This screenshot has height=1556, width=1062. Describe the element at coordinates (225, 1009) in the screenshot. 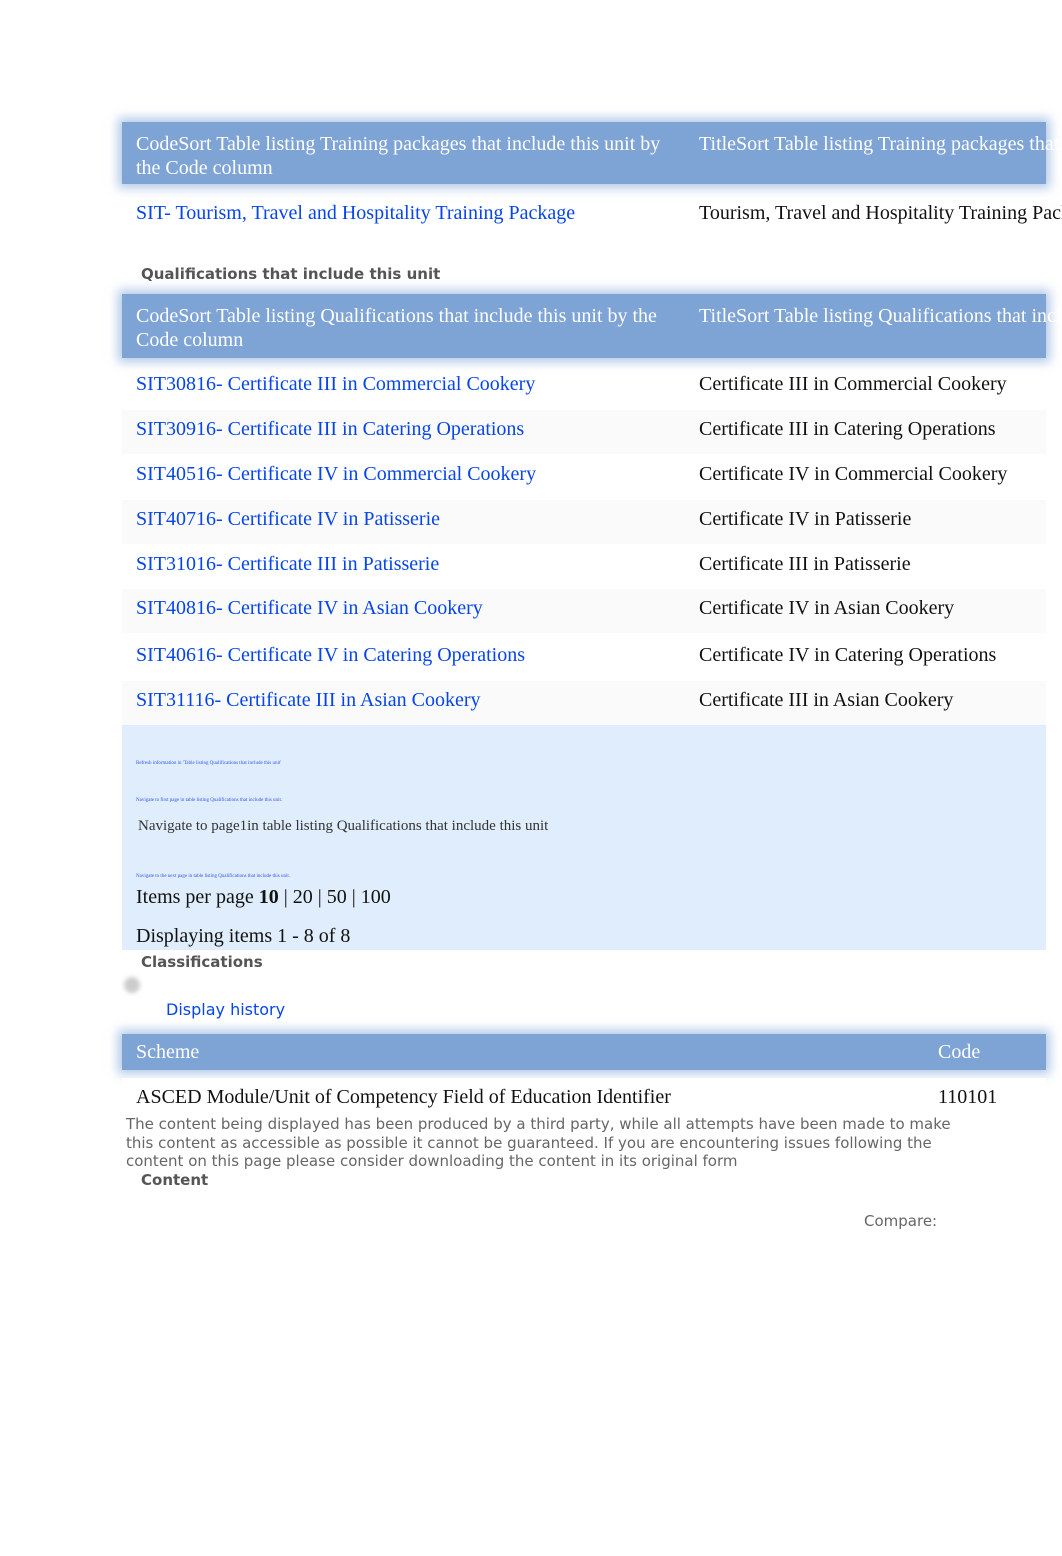

I see `display-history-link: Display history` at that location.